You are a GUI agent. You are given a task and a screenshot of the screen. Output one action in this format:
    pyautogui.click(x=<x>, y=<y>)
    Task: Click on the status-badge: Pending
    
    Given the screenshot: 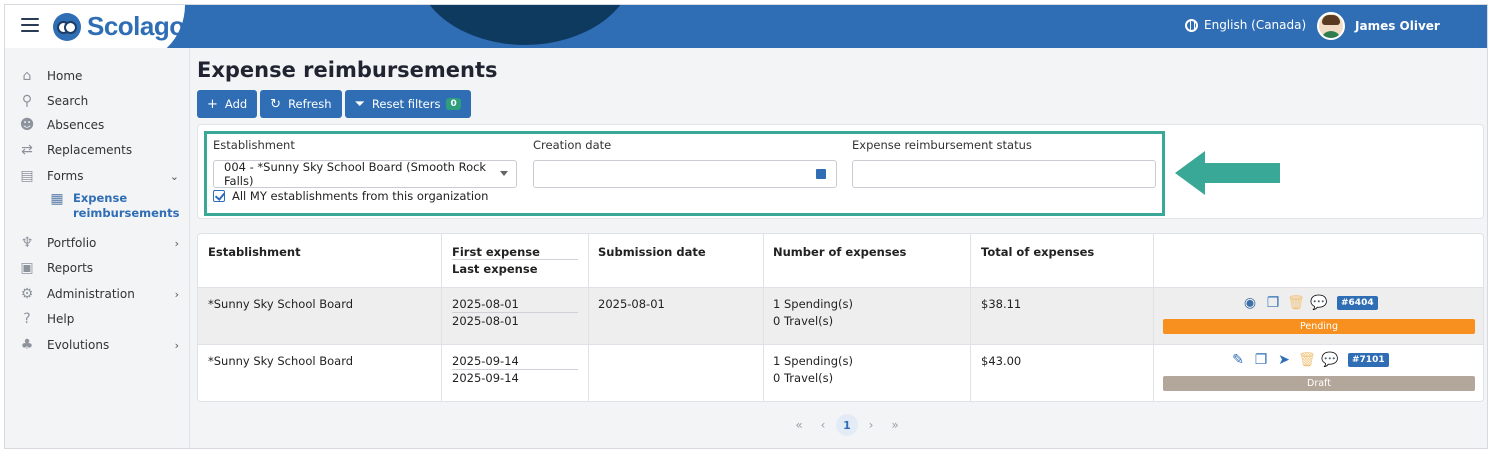 What is the action you would take?
    pyautogui.click(x=1319, y=326)
    